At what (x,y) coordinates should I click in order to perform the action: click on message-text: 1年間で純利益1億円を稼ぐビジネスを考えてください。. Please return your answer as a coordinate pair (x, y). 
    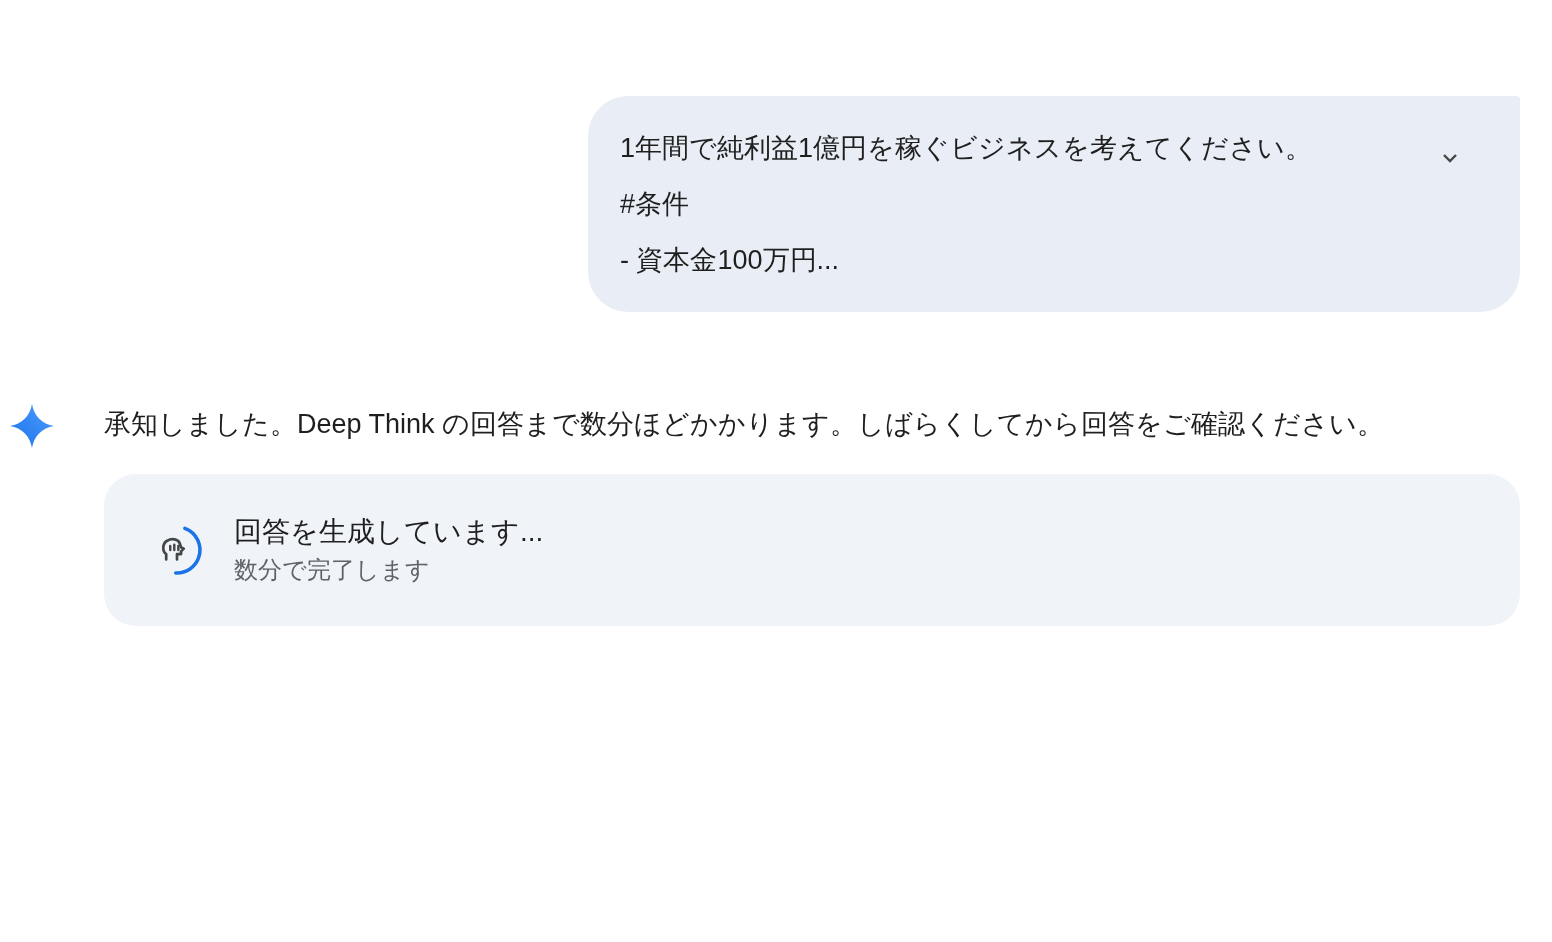
    Looking at the image, I should click on (966, 148).